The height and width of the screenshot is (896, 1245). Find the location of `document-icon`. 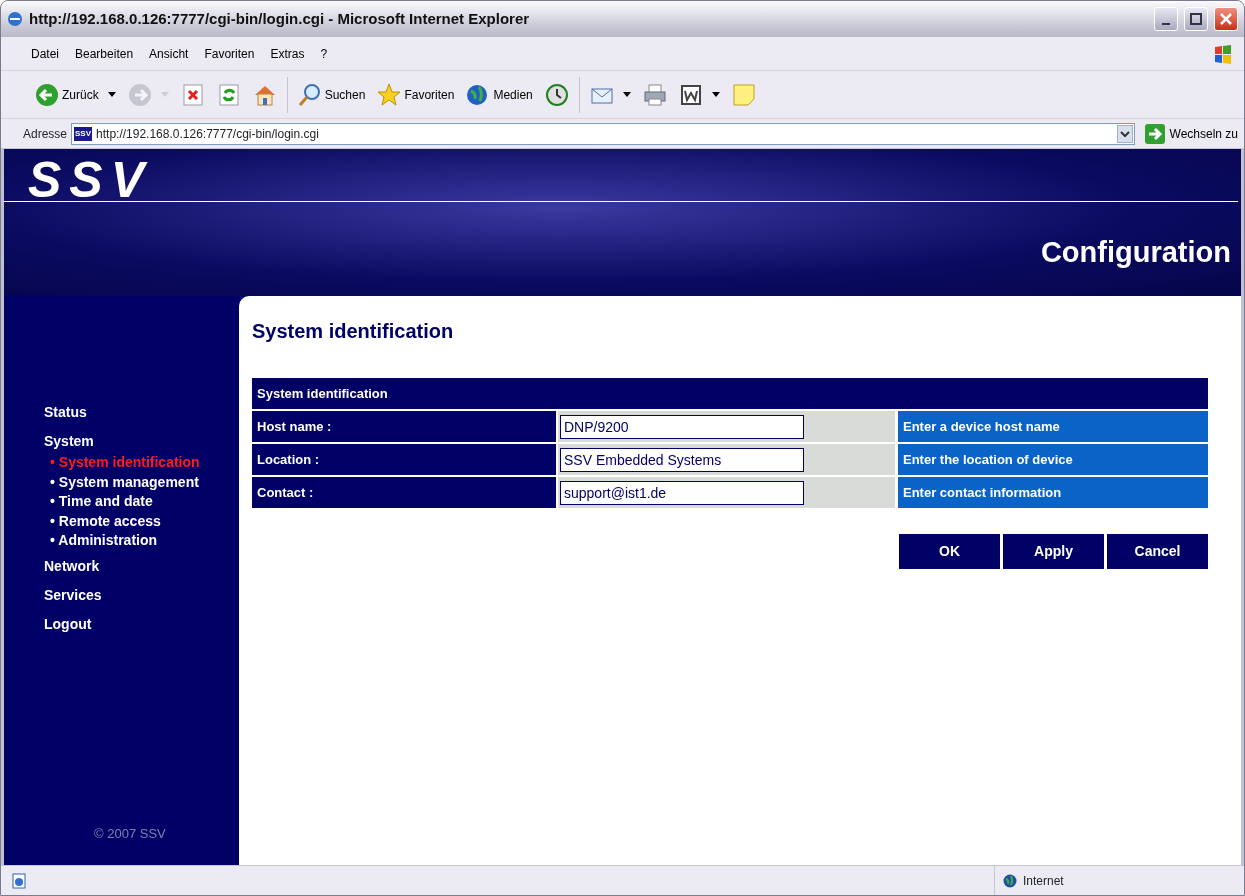

document-icon is located at coordinates (690, 94).